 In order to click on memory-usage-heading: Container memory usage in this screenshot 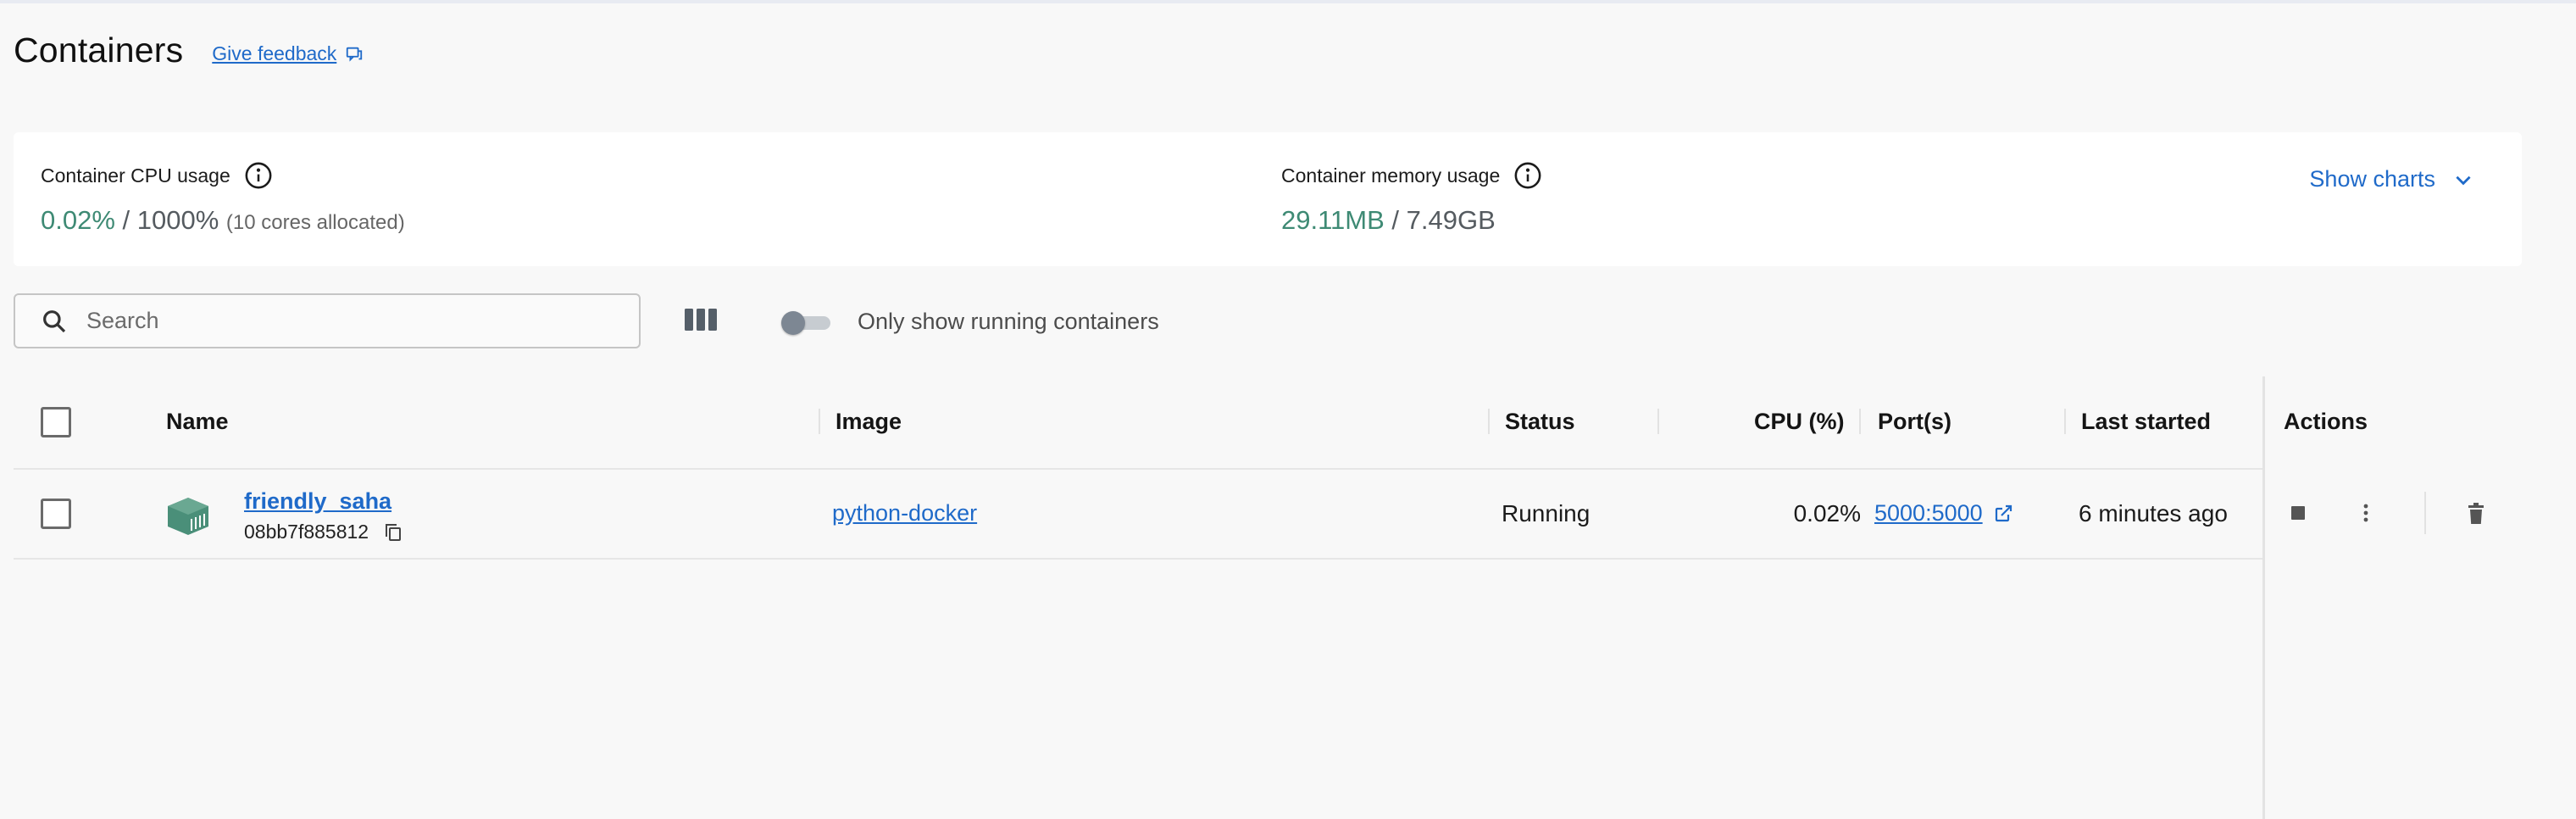, I will do `click(1411, 175)`.